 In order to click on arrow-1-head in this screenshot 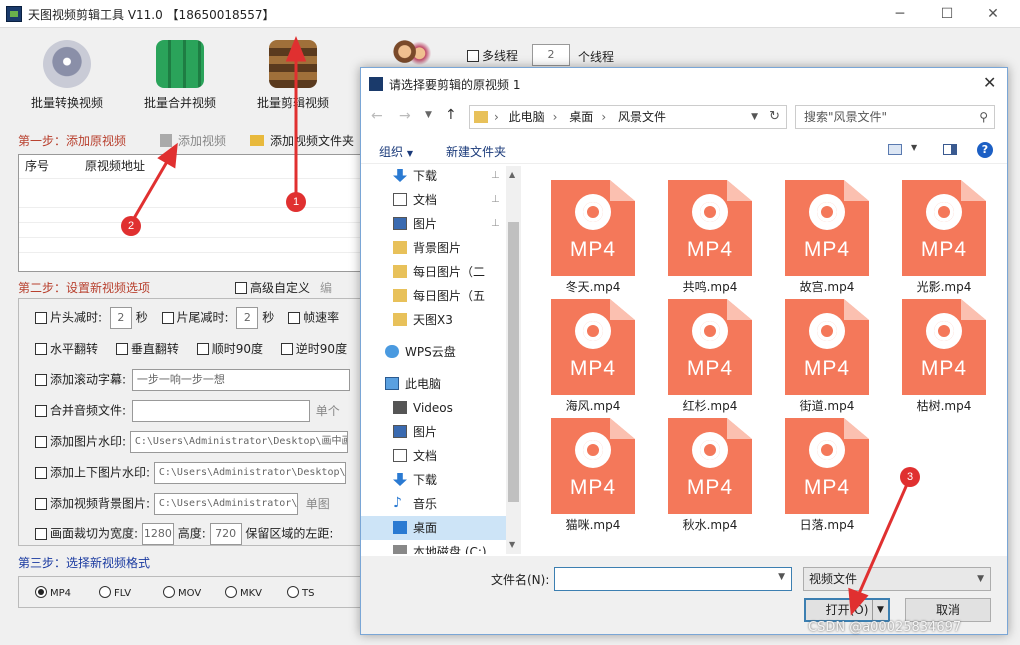, I will do `click(296, 48)`.